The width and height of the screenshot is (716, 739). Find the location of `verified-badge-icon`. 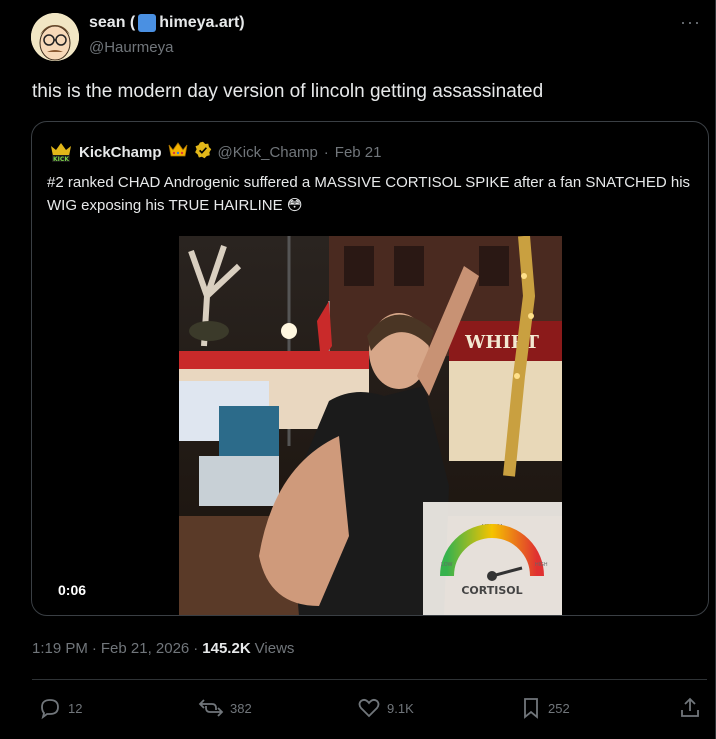

verified-badge-icon is located at coordinates (203, 152).